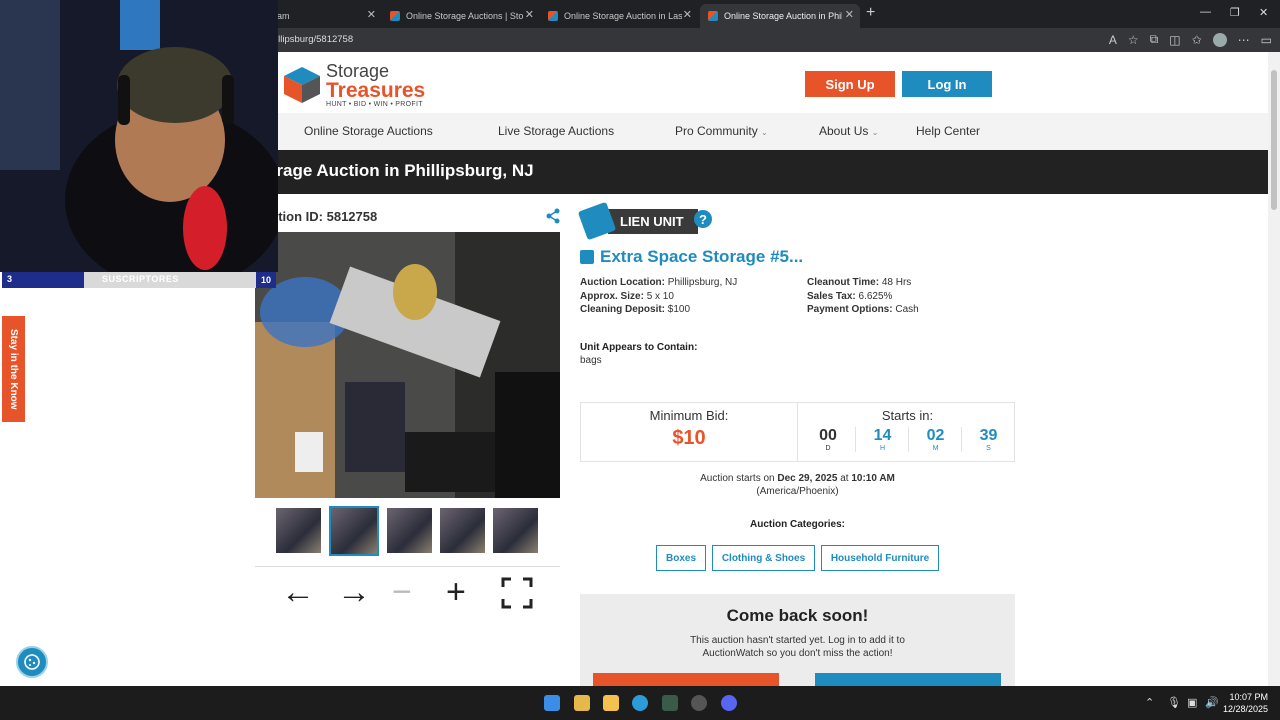 The image size is (1280, 720). What do you see at coordinates (298, 592) in the screenshot?
I see `previous-arrow-icon: ←` at bounding box center [298, 592].